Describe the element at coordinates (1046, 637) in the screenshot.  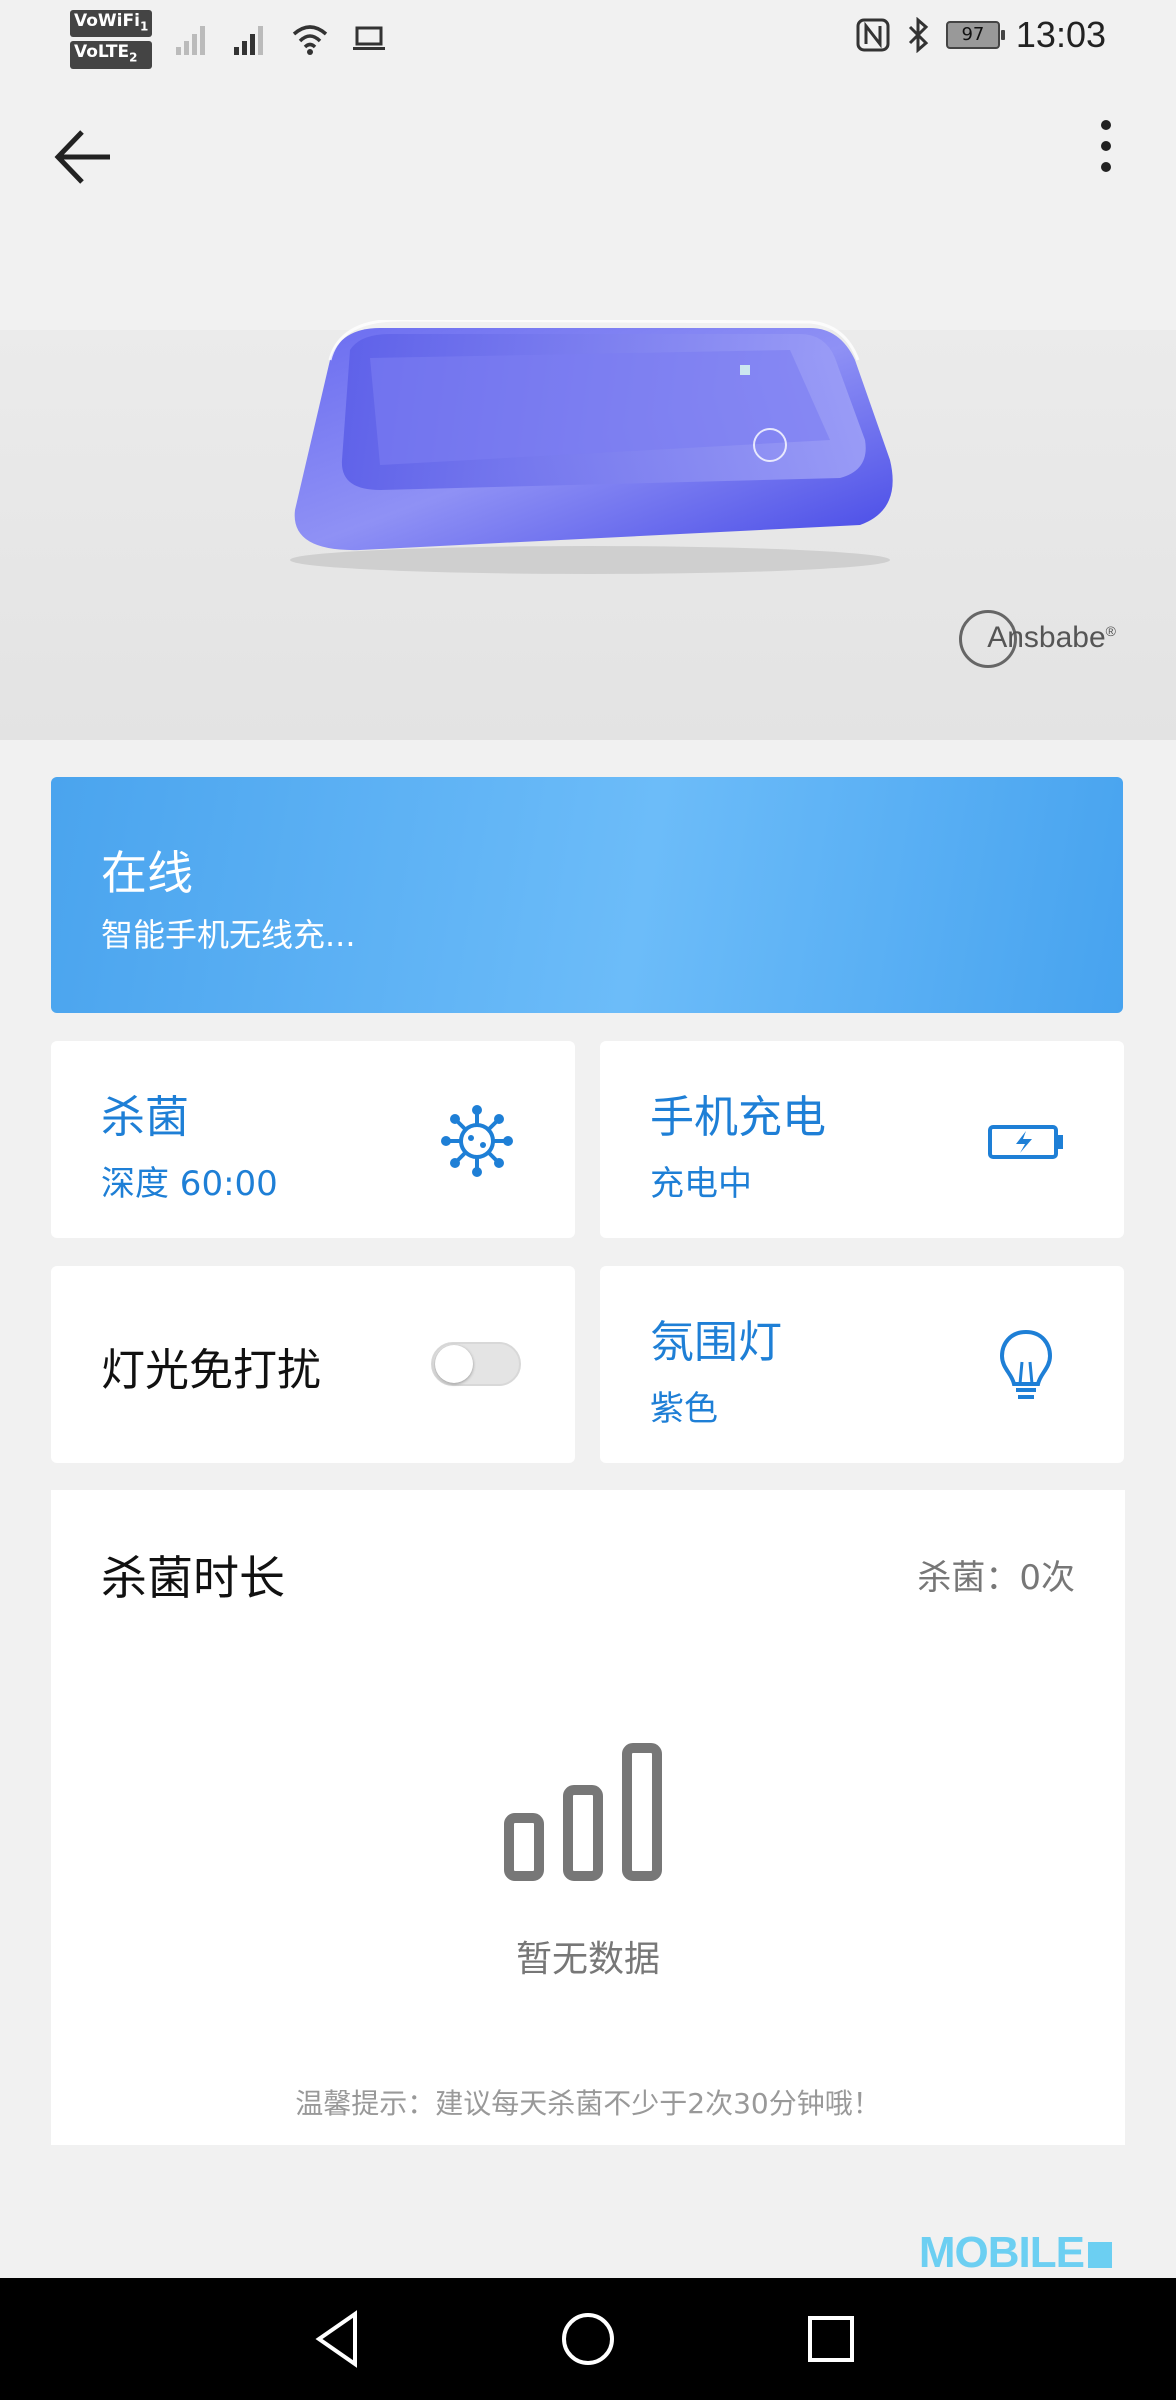
I see `brand-name: Ansbabe` at that location.